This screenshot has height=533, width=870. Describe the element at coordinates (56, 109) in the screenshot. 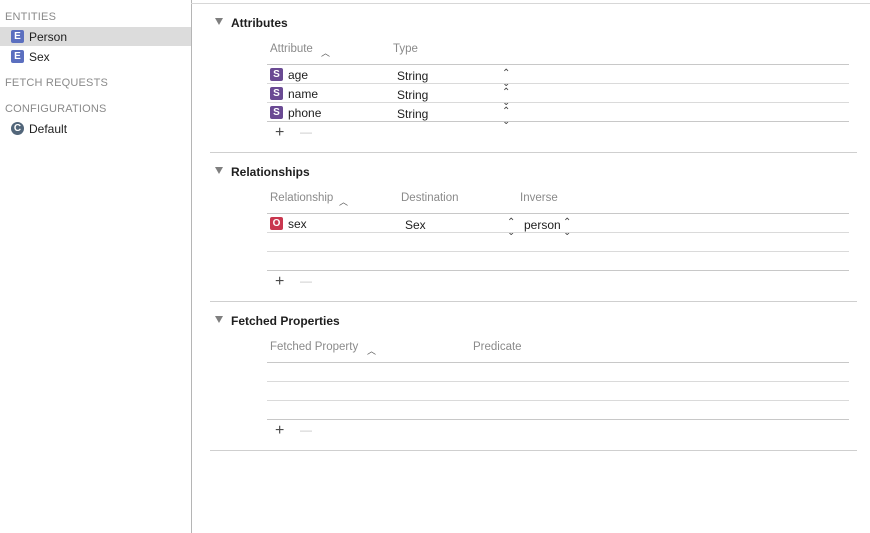

I see `configurations-header: CONFIGURATIONS` at that location.